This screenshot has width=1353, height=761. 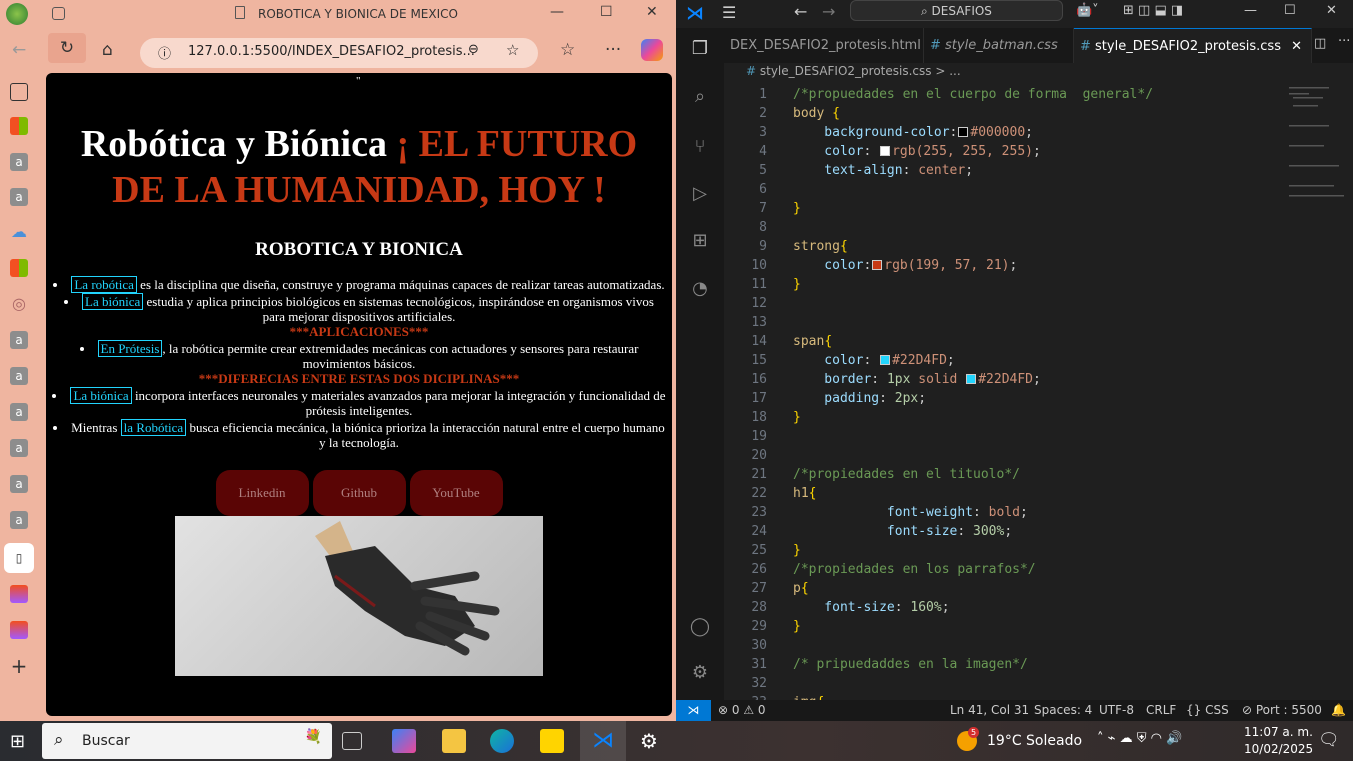 What do you see at coordinates (58, 13) in the screenshot?
I see `workspaces-icon` at bounding box center [58, 13].